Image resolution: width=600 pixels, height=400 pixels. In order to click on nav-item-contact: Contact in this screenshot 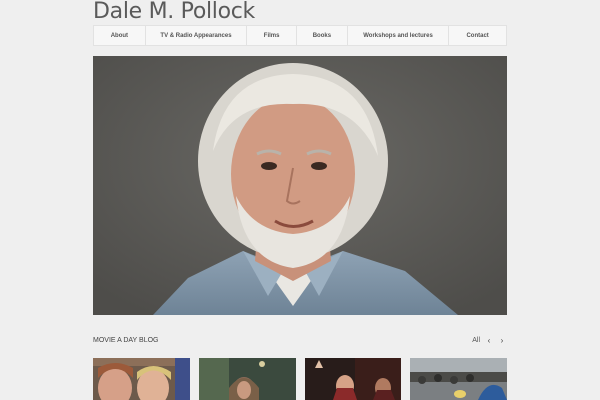, I will do `click(477, 35)`.